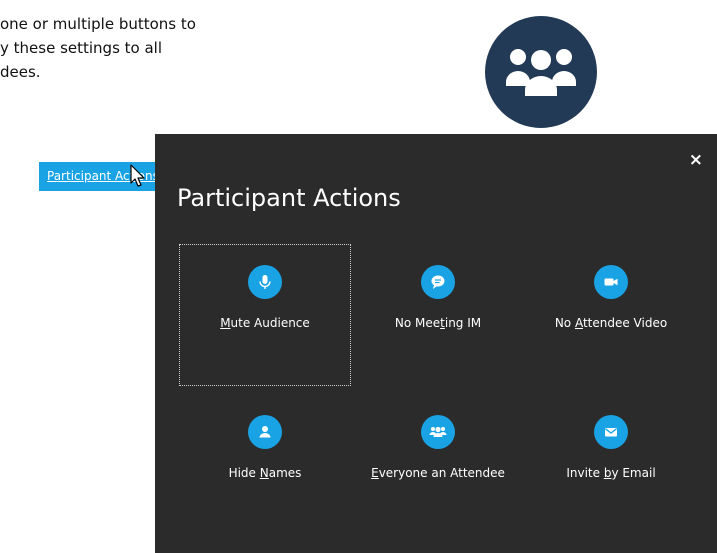 Image resolution: width=717 pixels, height=553 pixels. Describe the element at coordinates (611, 432) in the screenshot. I see `envelope-icon` at that location.